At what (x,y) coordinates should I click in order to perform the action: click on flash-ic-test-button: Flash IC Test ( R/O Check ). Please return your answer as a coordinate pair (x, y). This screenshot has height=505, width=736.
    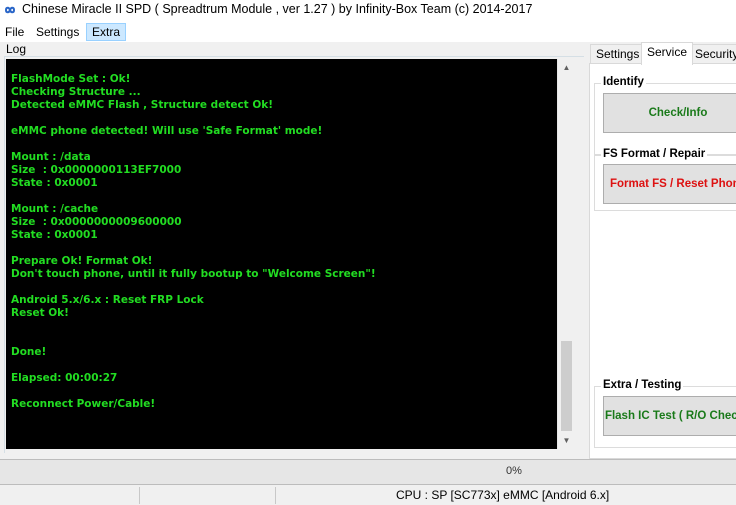
    Looking at the image, I should click on (669, 416).